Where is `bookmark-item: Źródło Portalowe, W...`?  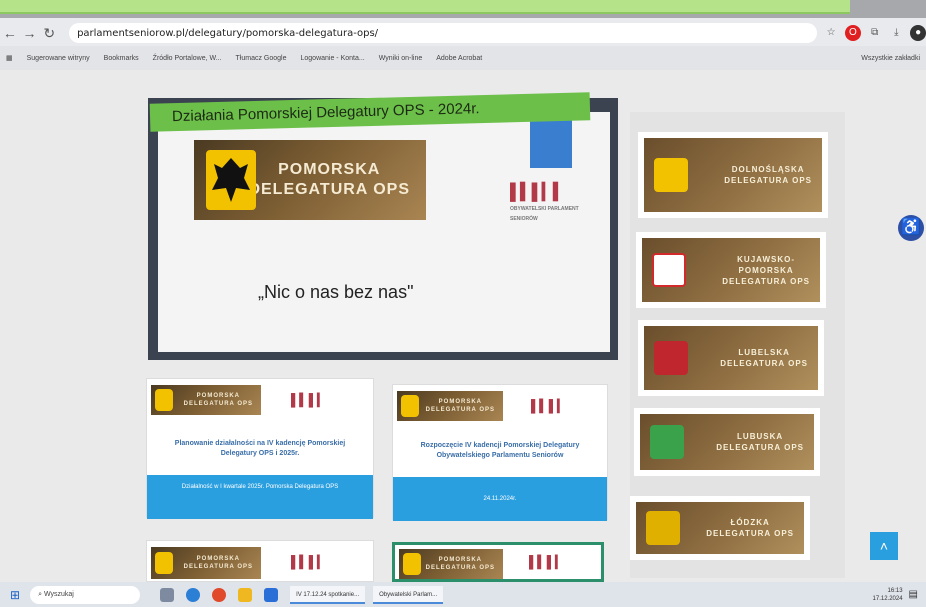
bookmark-item: Źródło Portalowe, W... is located at coordinates (187, 58).